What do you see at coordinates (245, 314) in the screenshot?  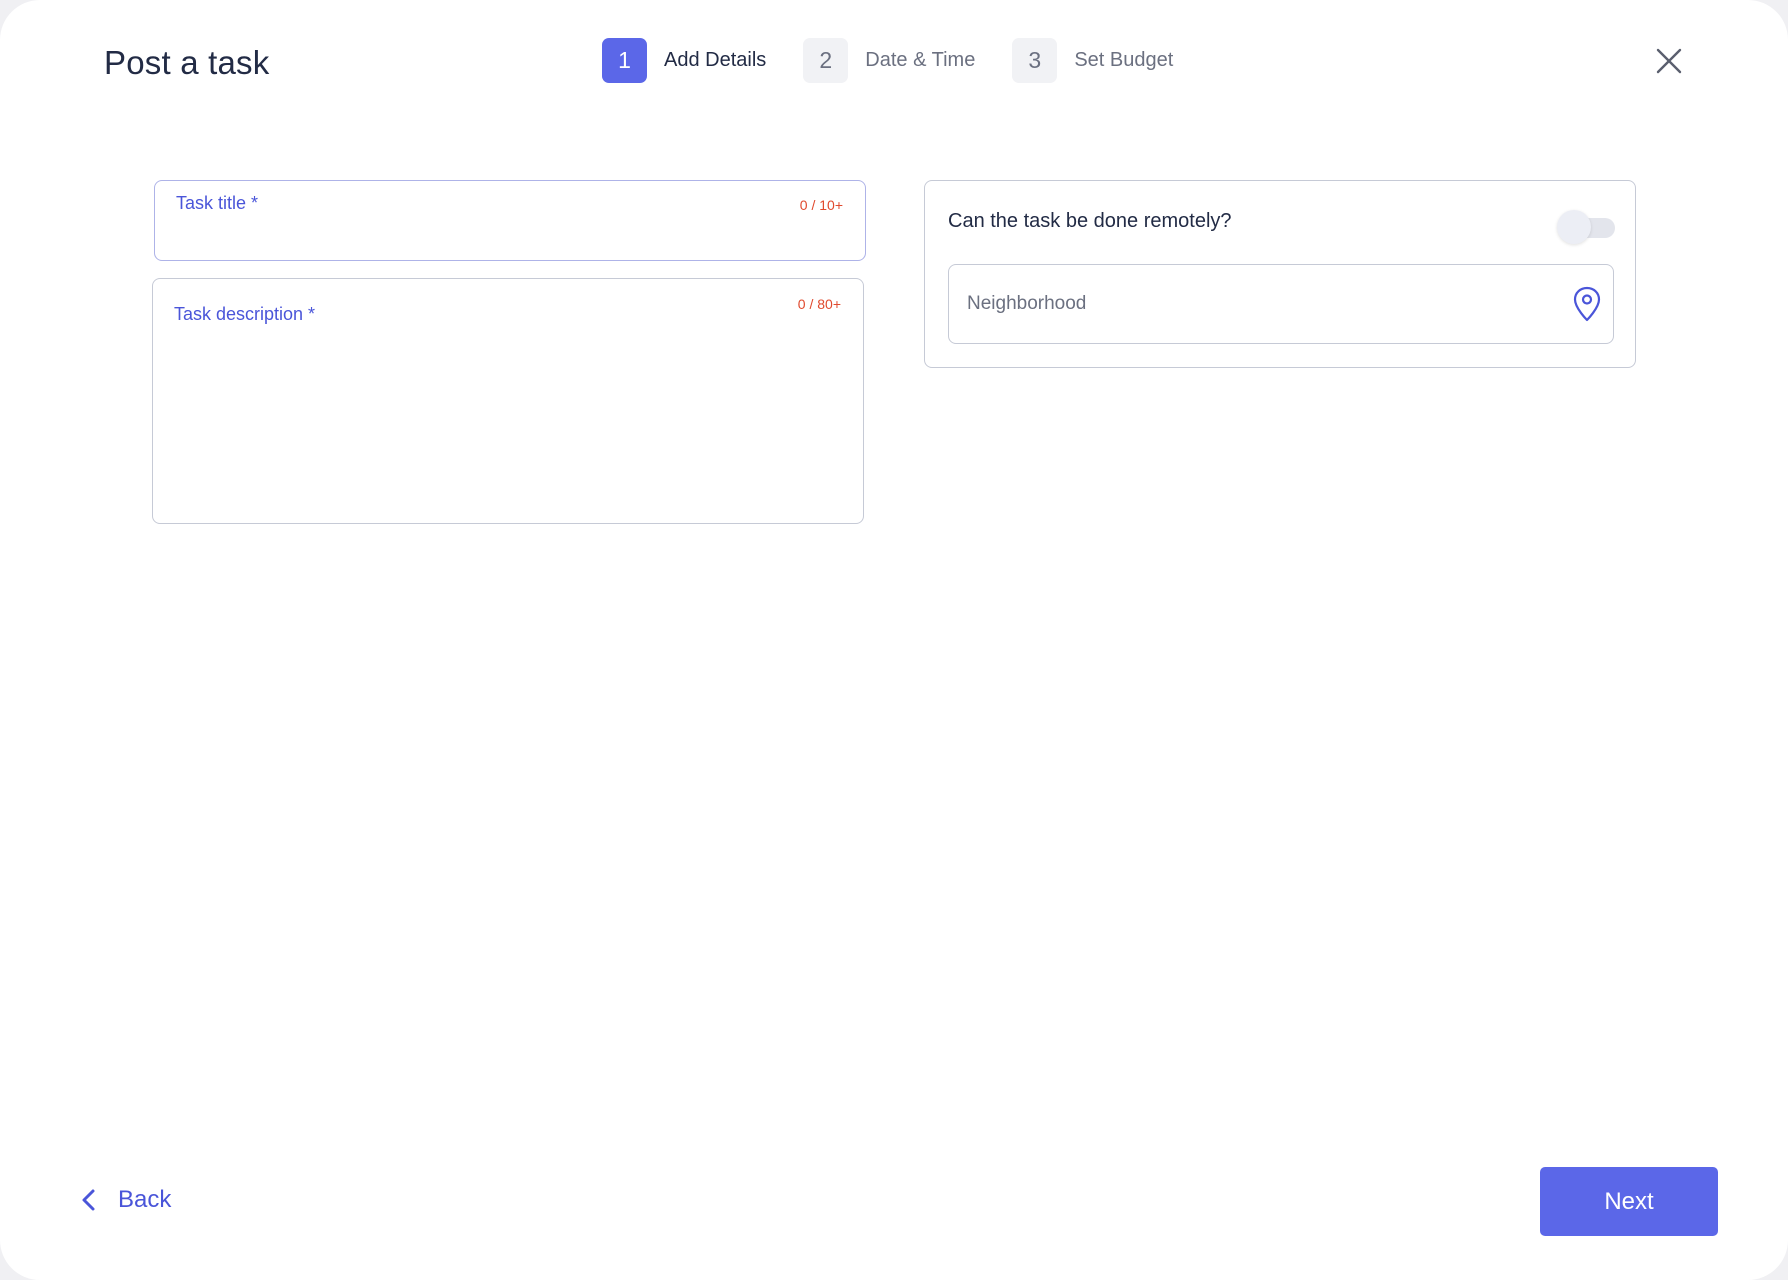 I see `task-description-label: Task description *` at bounding box center [245, 314].